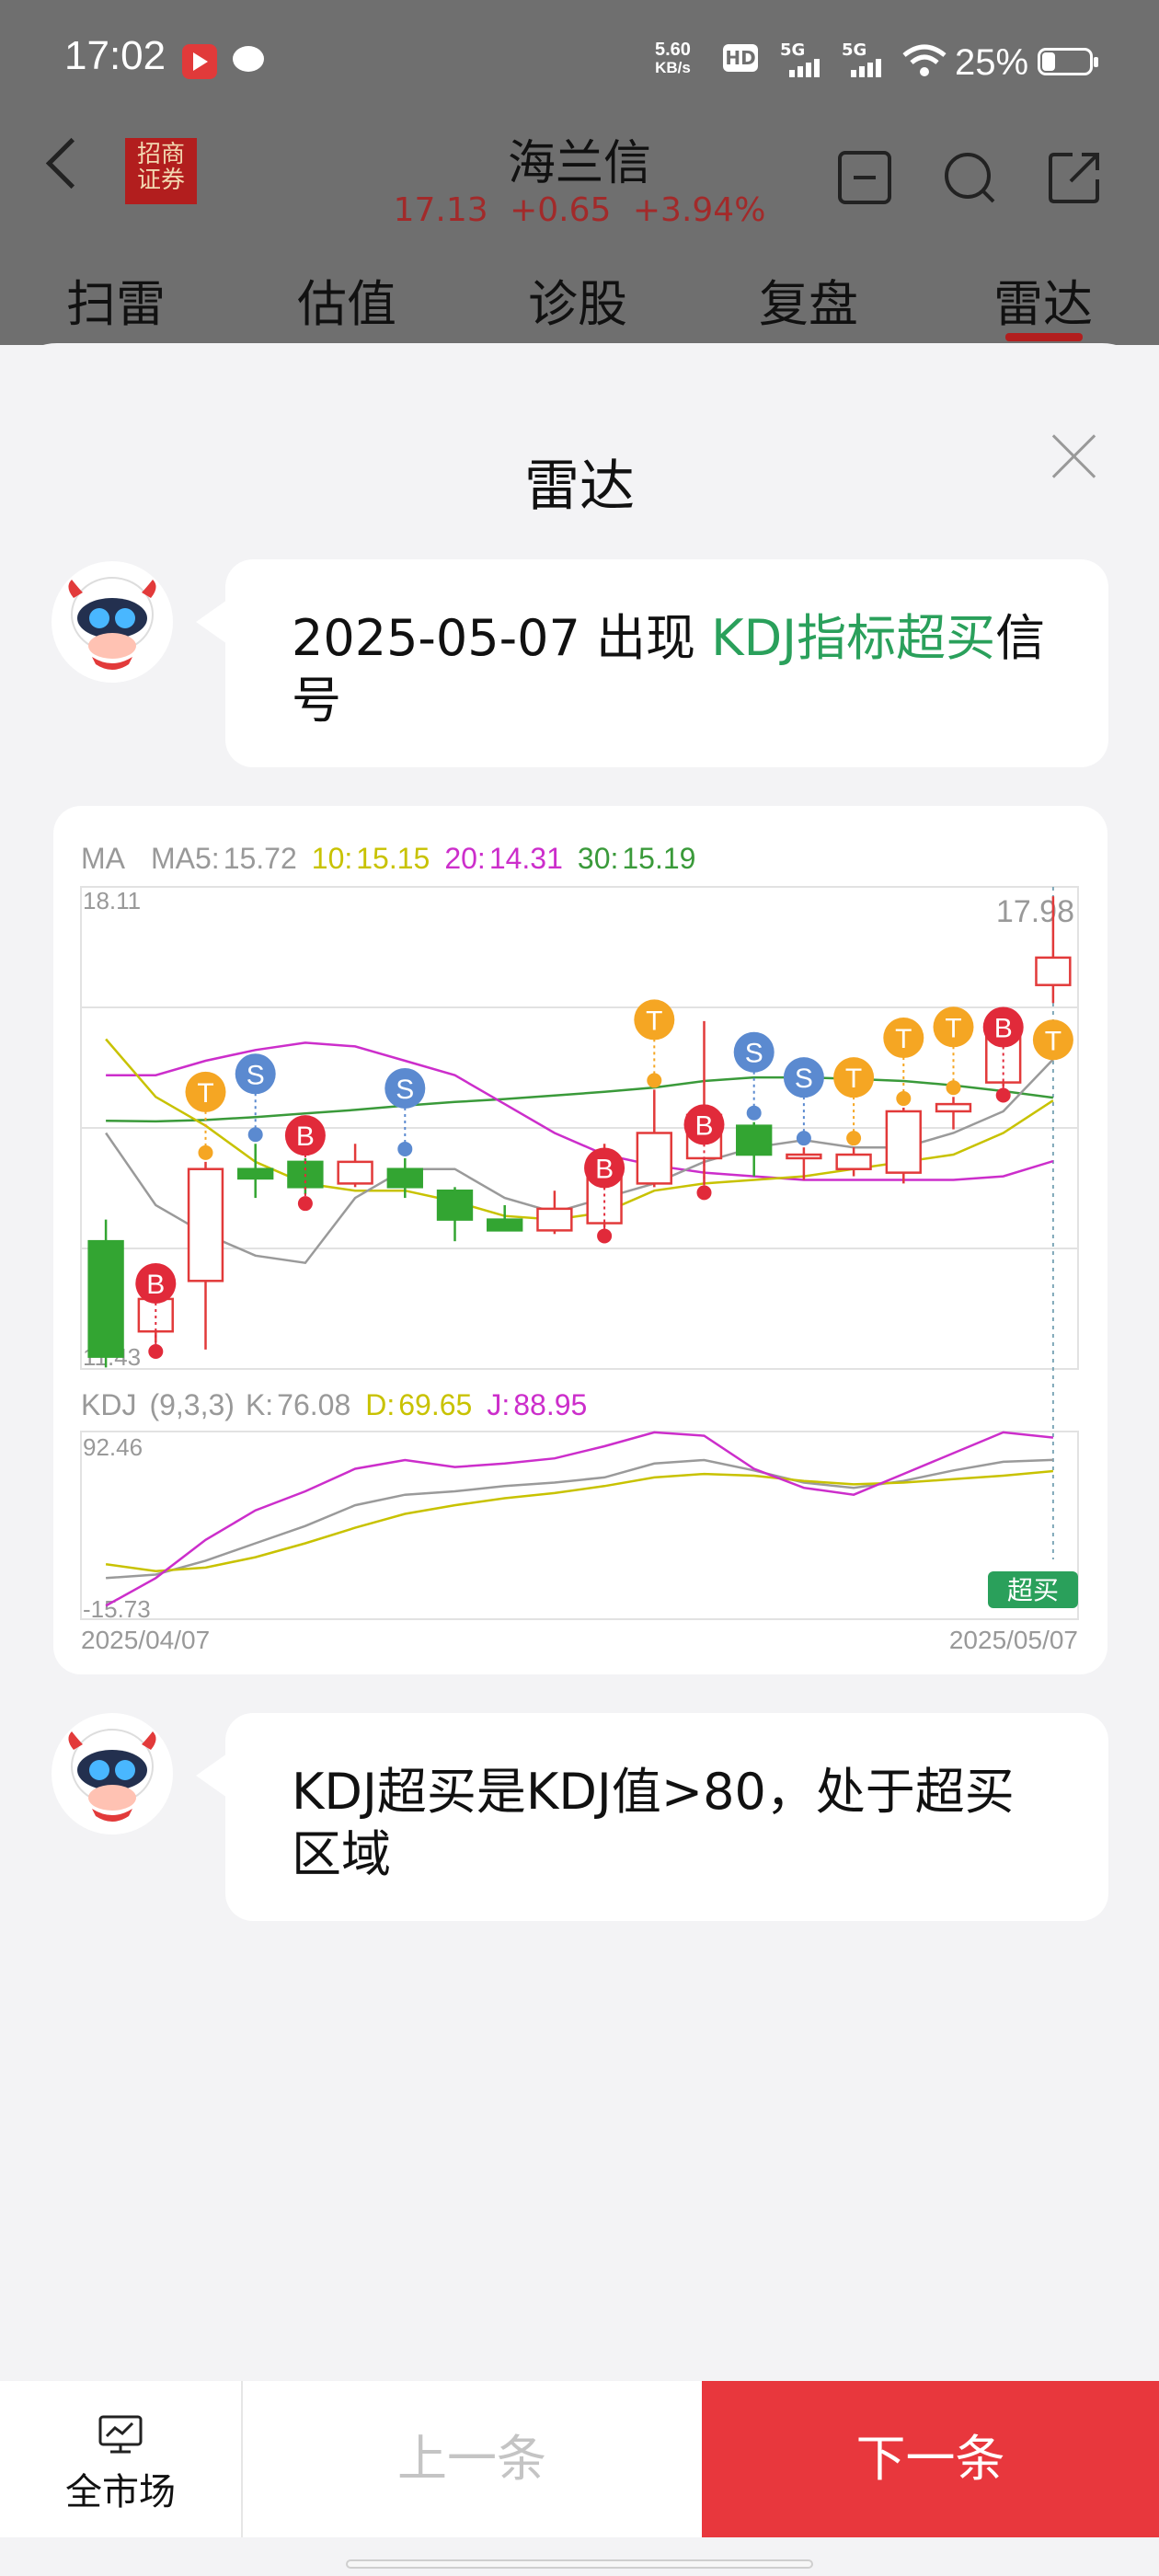  Describe the element at coordinates (853, 638) in the screenshot. I see `message1-highlight: KDJ指标超买` at that location.